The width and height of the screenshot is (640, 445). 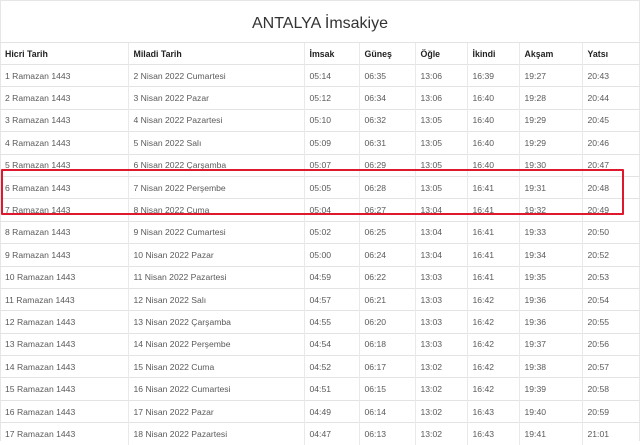 What do you see at coordinates (550, 98) in the screenshot?
I see `cell-aksam: 19:28` at bounding box center [550, 98].